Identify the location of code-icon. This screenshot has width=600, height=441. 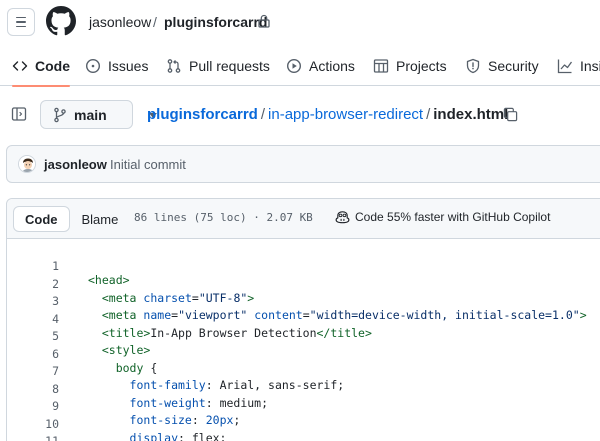
(20, 66).